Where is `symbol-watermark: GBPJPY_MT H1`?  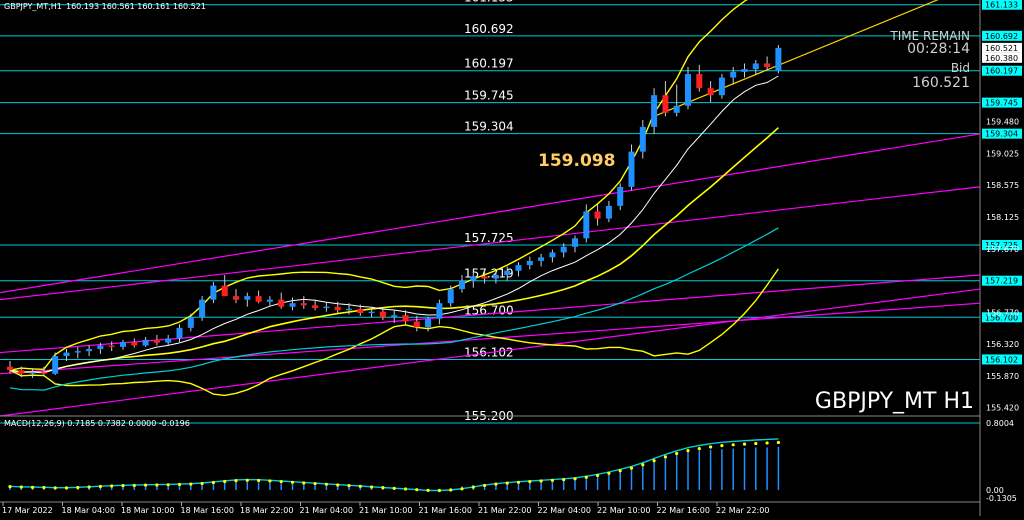
symbol-watermark: GBPJPY_MT H1 is located at coordinates (894, 401).